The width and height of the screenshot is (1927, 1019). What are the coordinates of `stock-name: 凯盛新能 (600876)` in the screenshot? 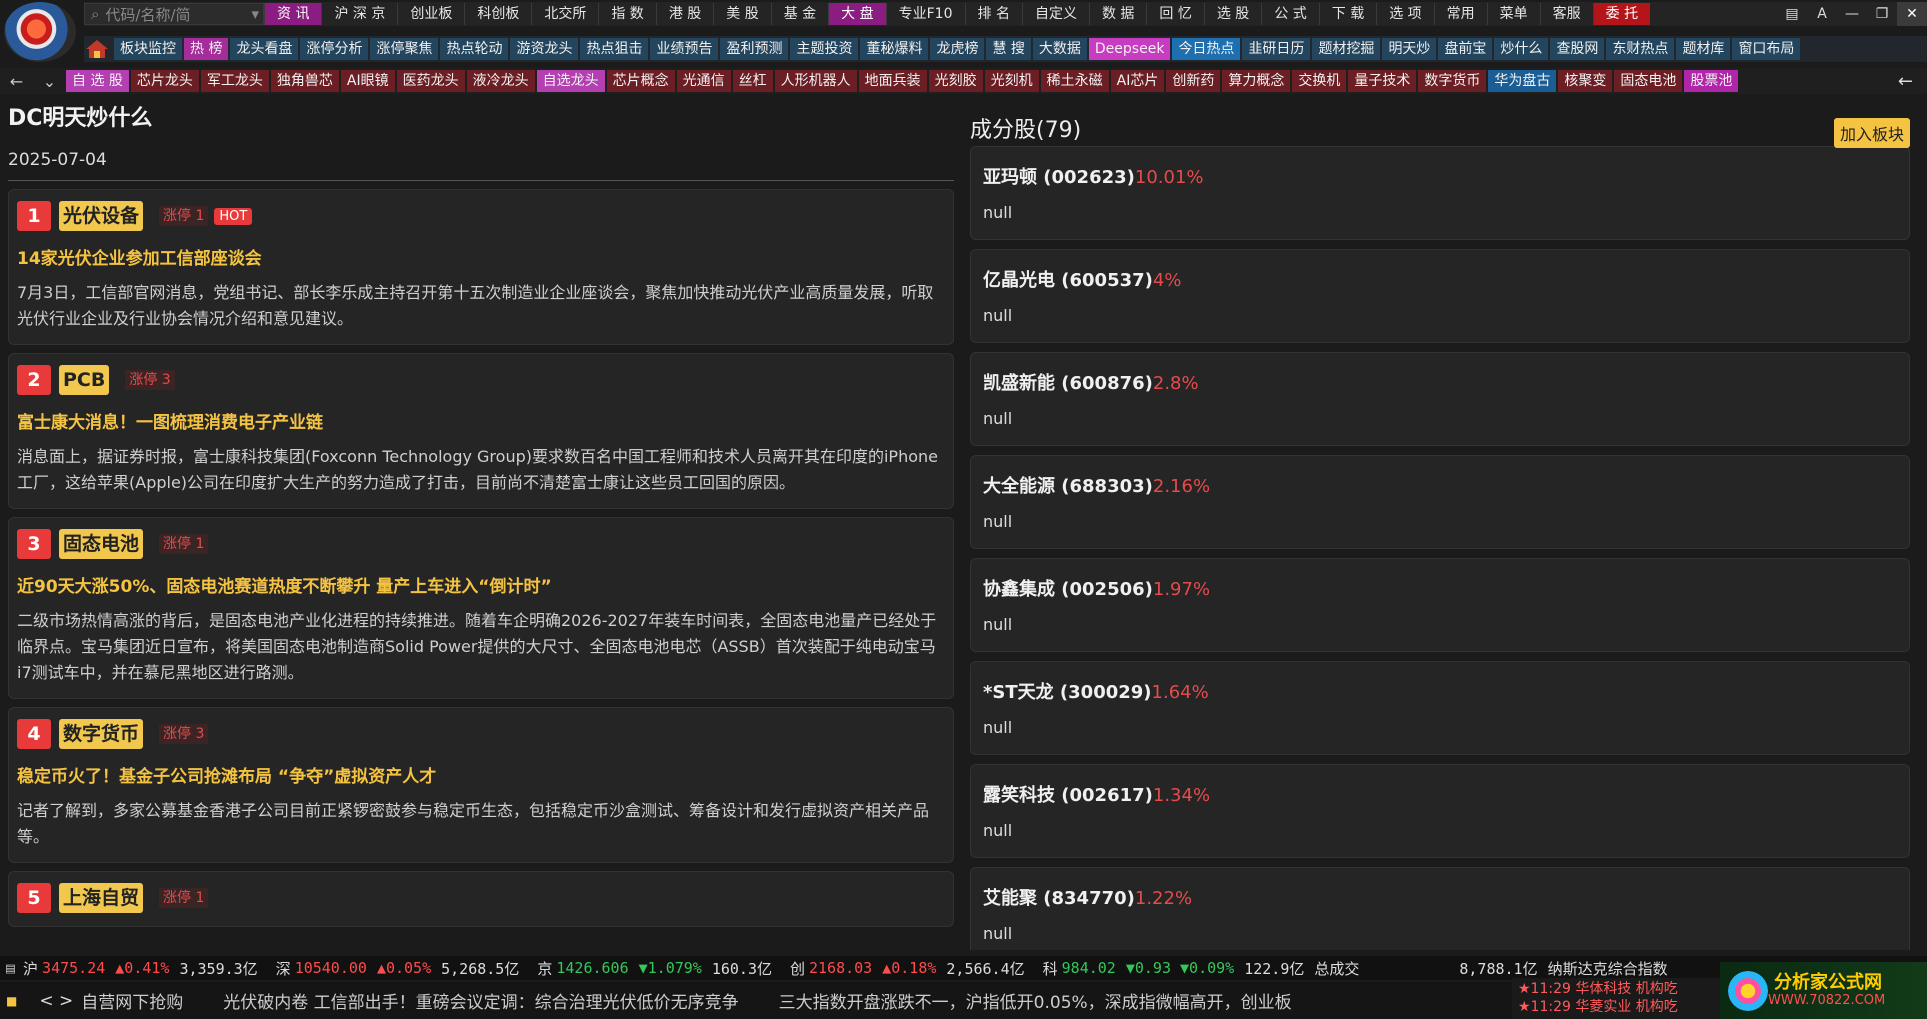 It's located at (1068, 383).